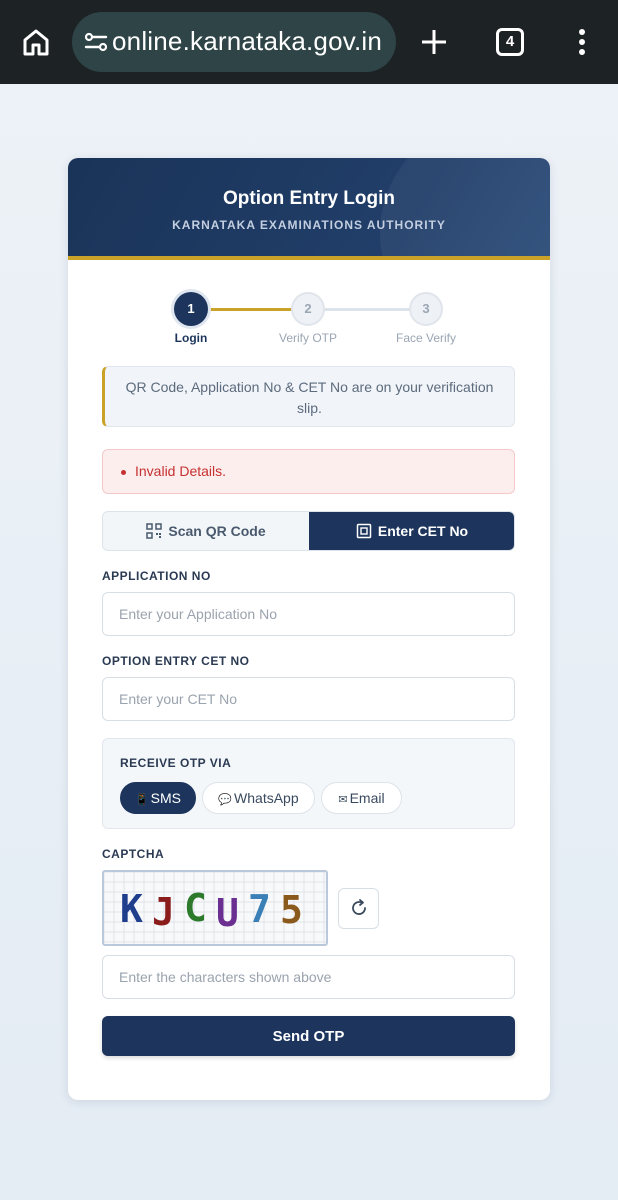 The height and width of the screenshot is (1200, 618). What do you see at coordinates (343, 800) in the screenshot?
I see `envelope-icon: ✉` at bounding box center [343, 800].